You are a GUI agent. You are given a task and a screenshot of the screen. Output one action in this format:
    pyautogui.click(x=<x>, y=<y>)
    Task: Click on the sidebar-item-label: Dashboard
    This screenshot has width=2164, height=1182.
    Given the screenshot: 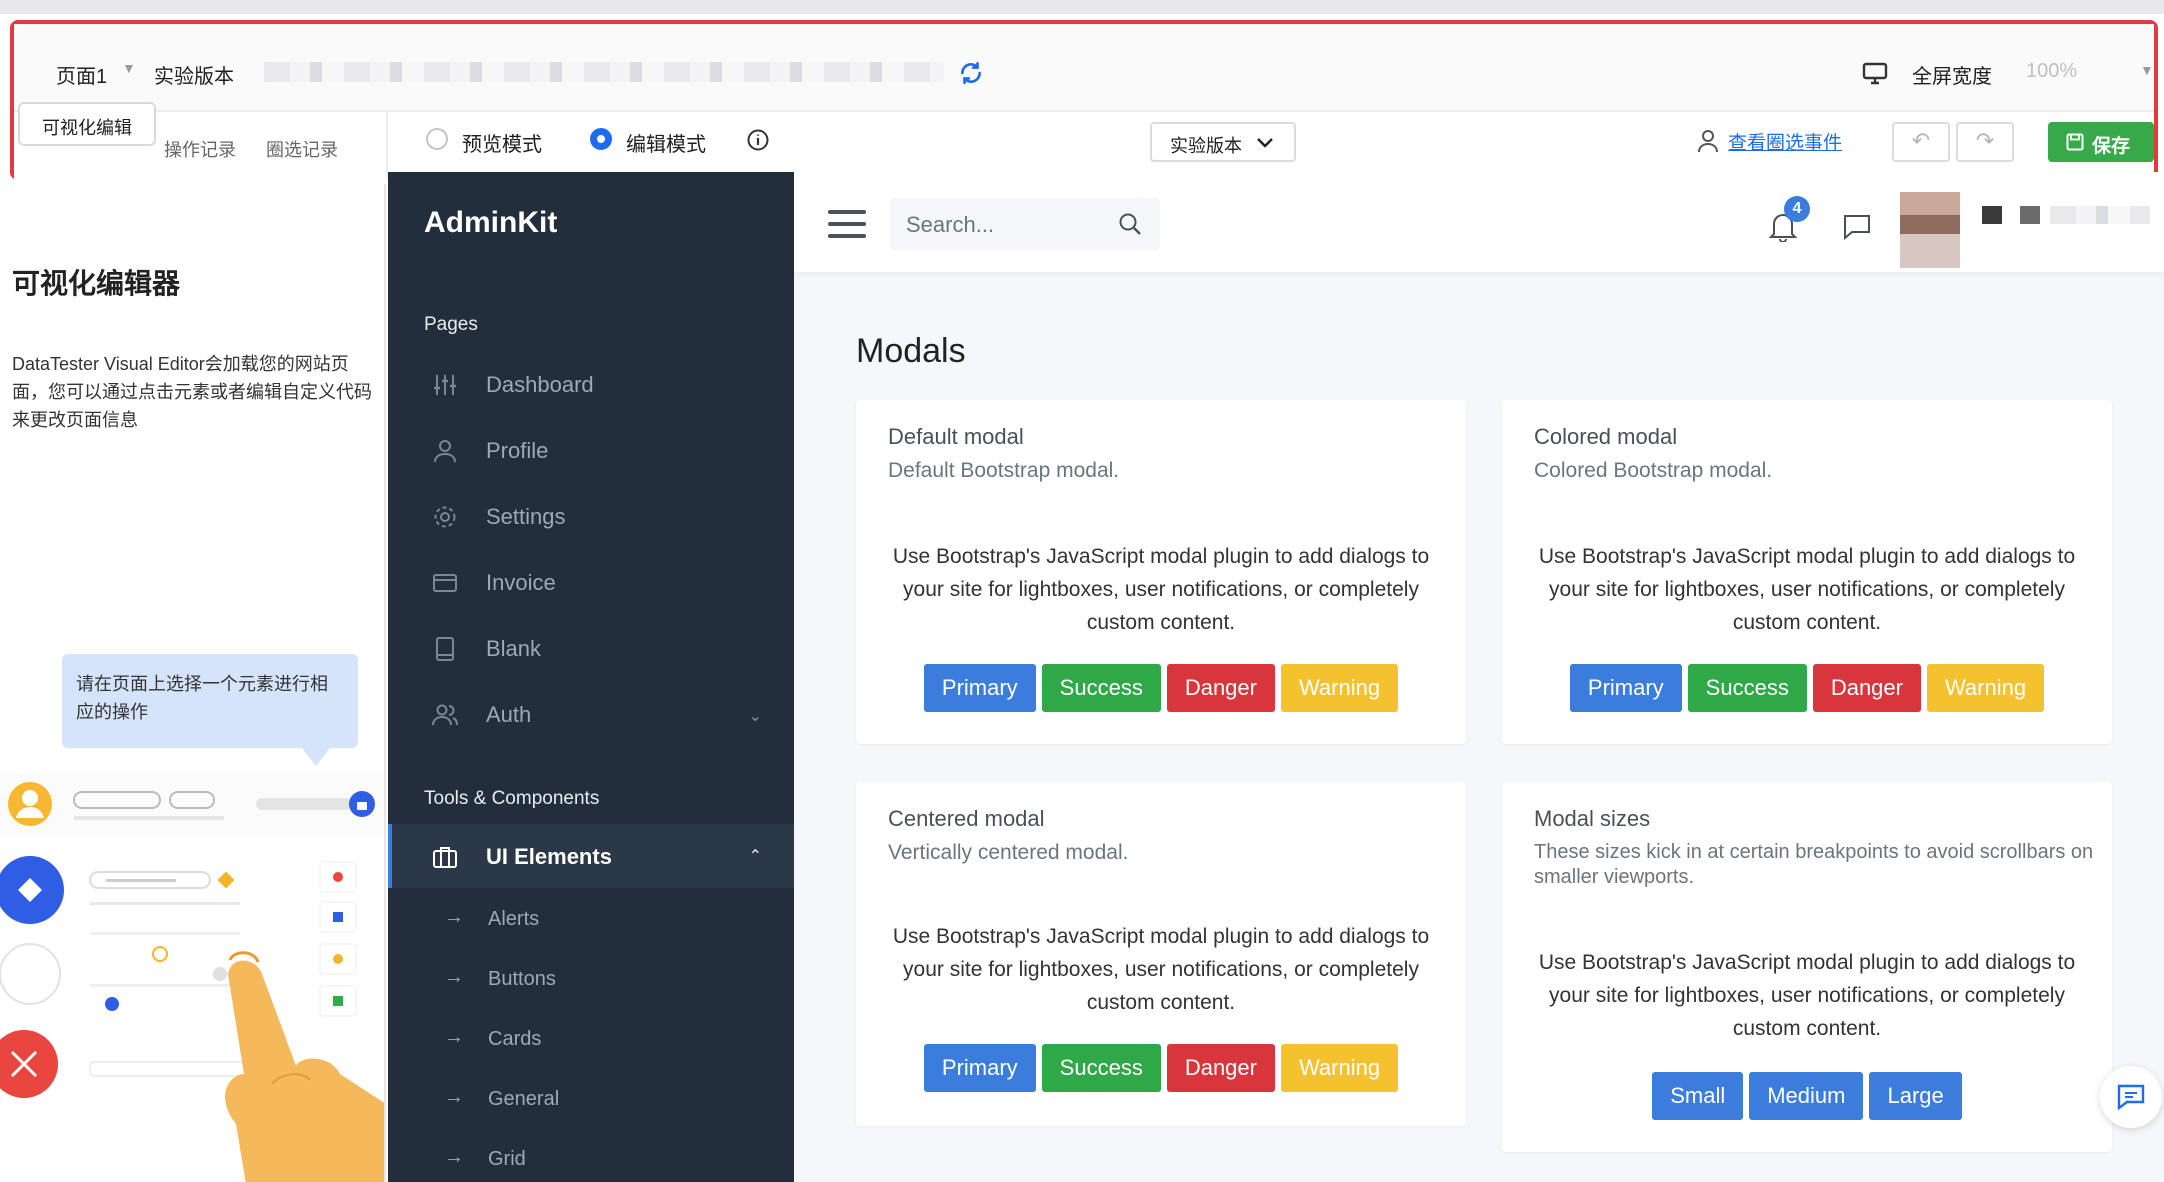 What is the action you would take?
    pyautogui.click(x=540, y=384)
    